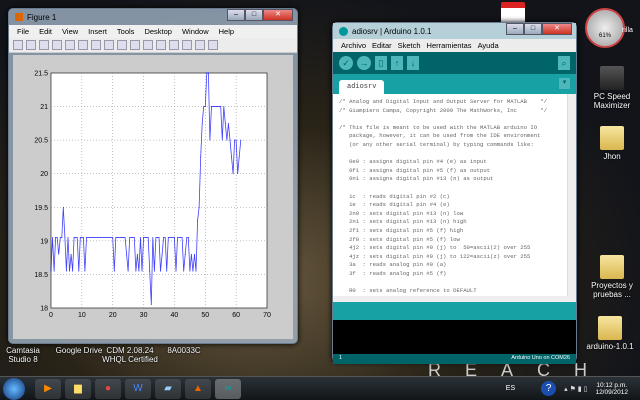 This screenshot has width=640, height=400. What do you see at coordinates (23, 31) in the screenshot?
I see `menu-file: File` at bounding box center [23, 31].